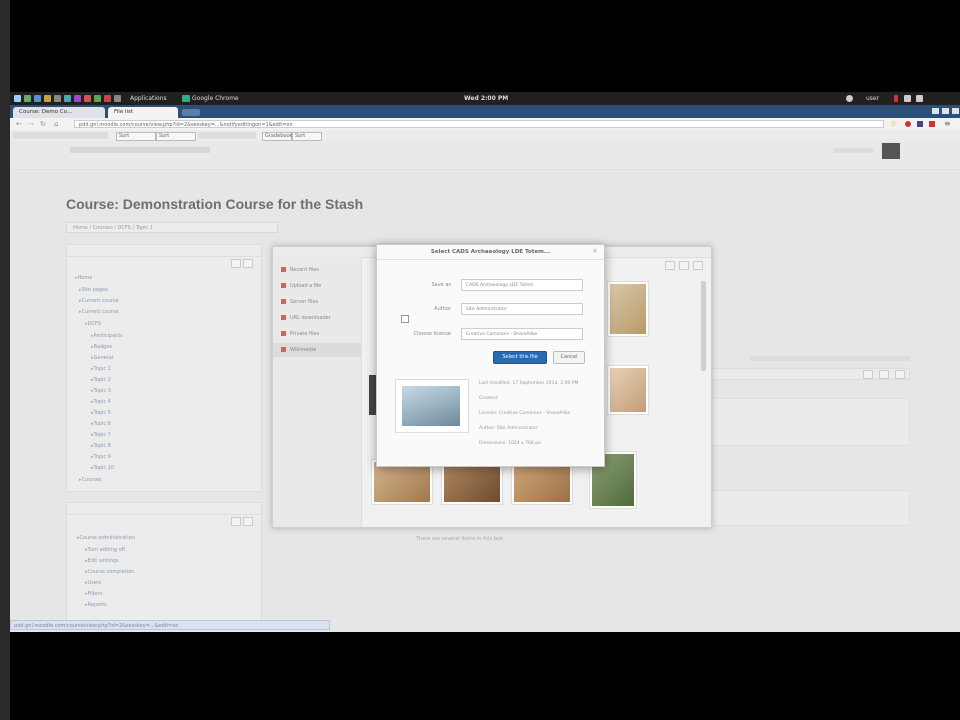 The height and width of the screenshot is (720, 960). Describe the element at coordinates (102, 561) in the screenshot. I see `admin-item: Edit settings` at that location.